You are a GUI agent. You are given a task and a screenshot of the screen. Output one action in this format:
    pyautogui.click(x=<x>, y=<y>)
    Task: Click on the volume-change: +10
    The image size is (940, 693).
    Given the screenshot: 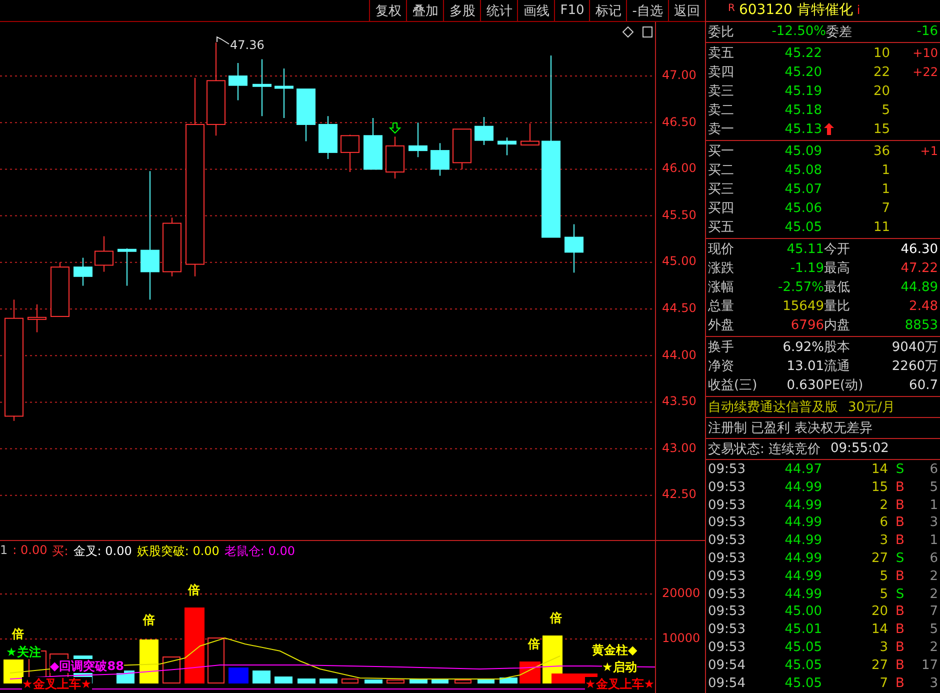 What is the action you would take?
    pyautogui.click(x=925, y=53)
    